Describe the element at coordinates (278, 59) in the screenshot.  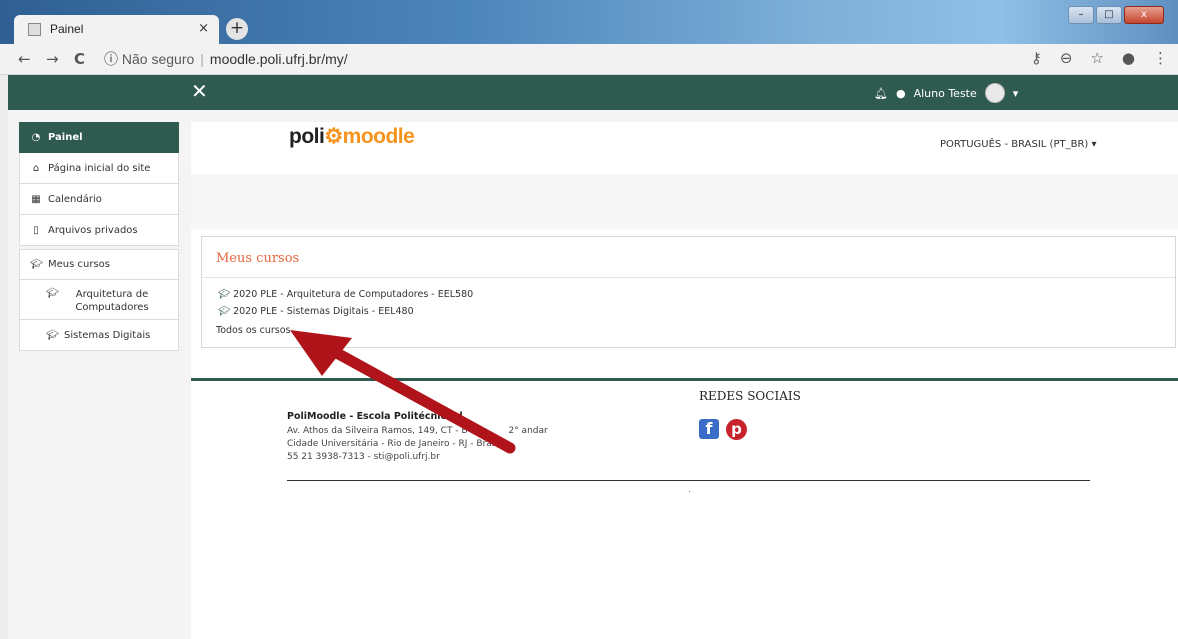
I see `url-text: moodle.poli.ufrj.br/my/` at that location.